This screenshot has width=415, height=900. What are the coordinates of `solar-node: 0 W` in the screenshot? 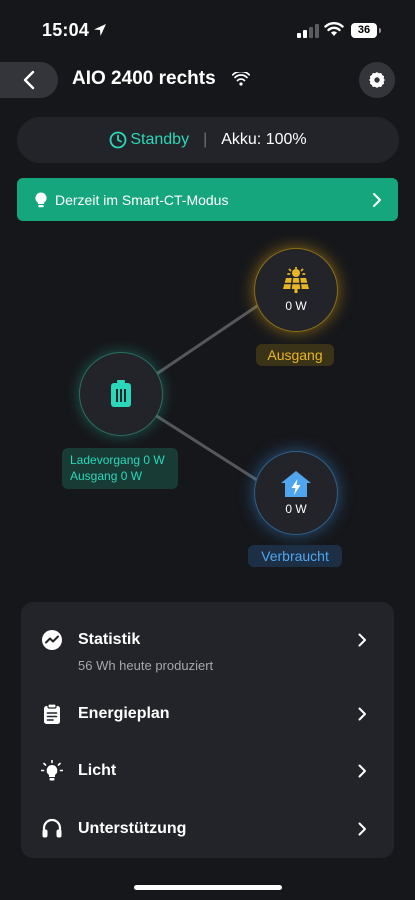 It's located at (296, 290).